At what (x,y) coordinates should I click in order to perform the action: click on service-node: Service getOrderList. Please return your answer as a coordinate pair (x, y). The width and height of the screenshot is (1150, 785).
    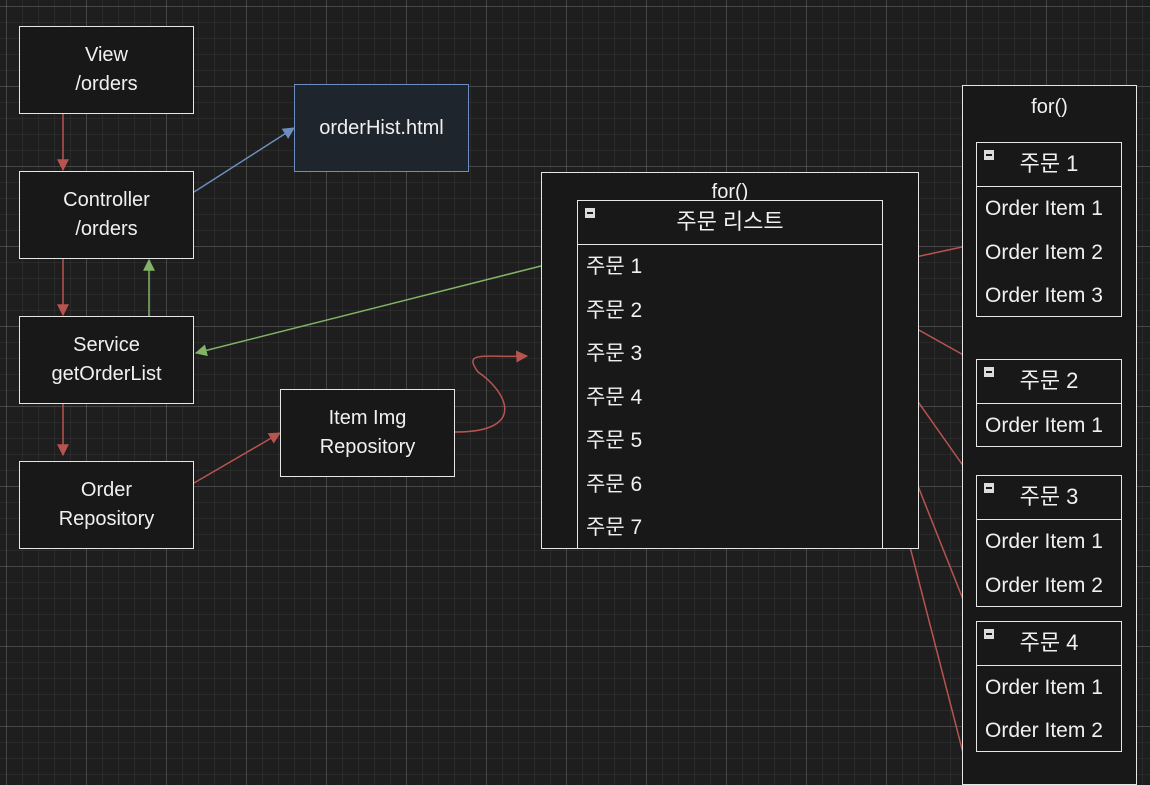
    Looking at the image, I should click on (106, 360).